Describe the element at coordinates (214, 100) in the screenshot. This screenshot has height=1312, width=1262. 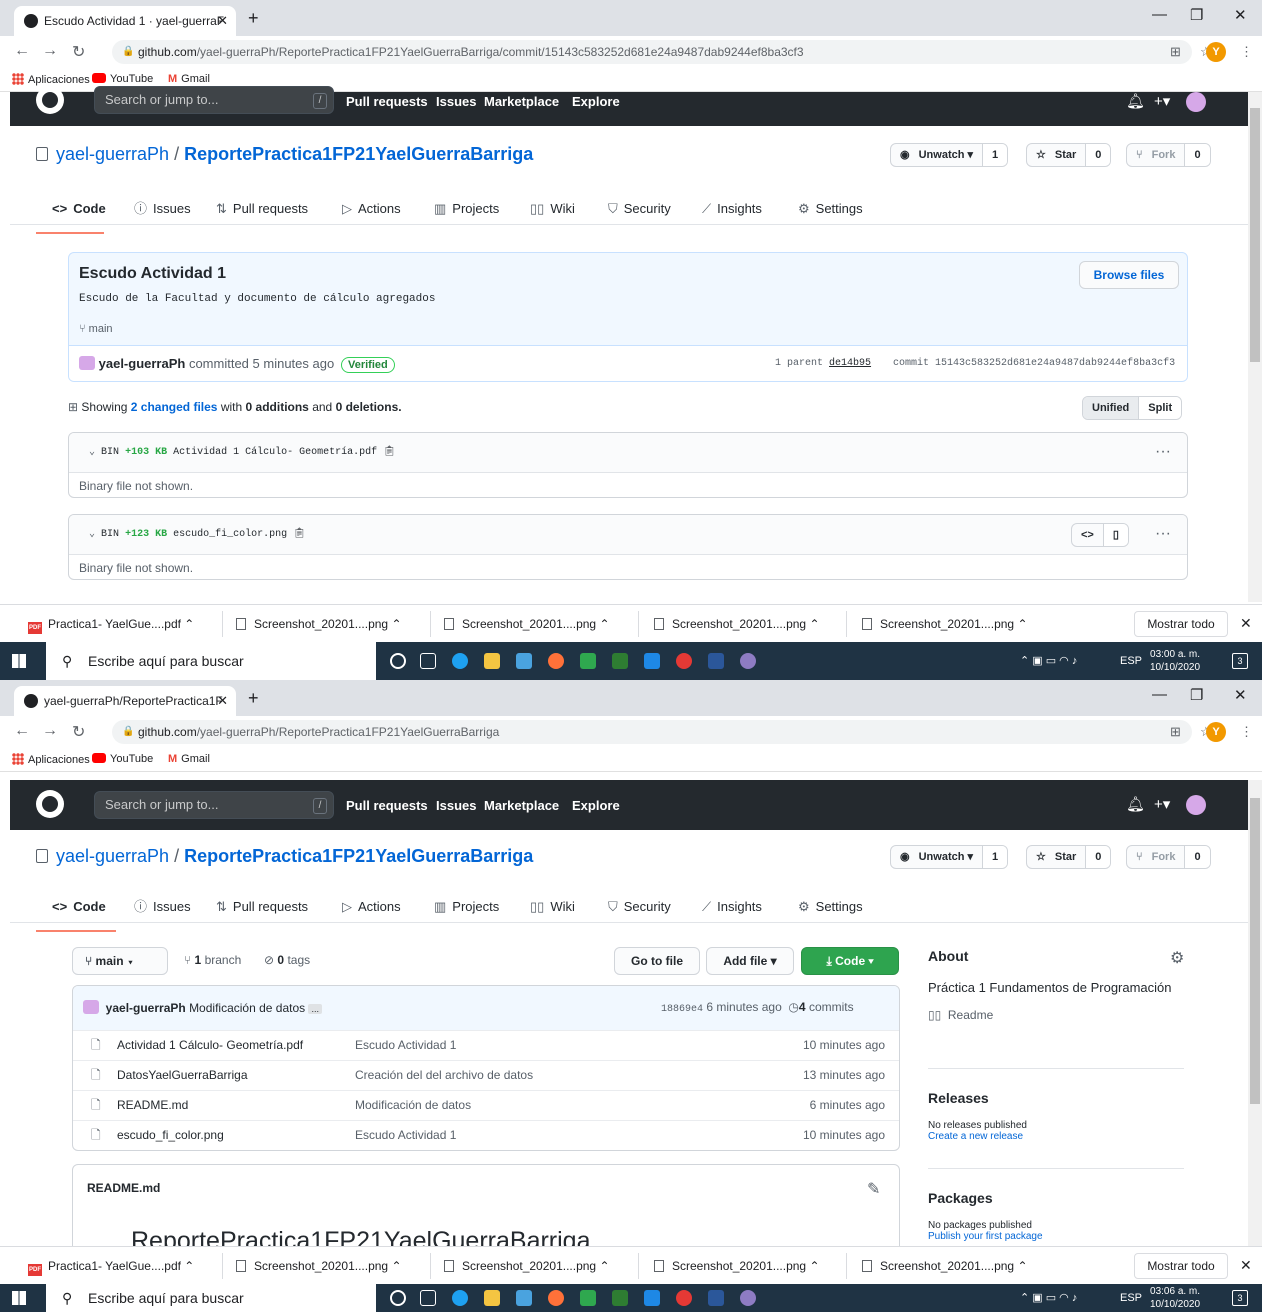
I see `search-input: Search or jump to... /` at that location.